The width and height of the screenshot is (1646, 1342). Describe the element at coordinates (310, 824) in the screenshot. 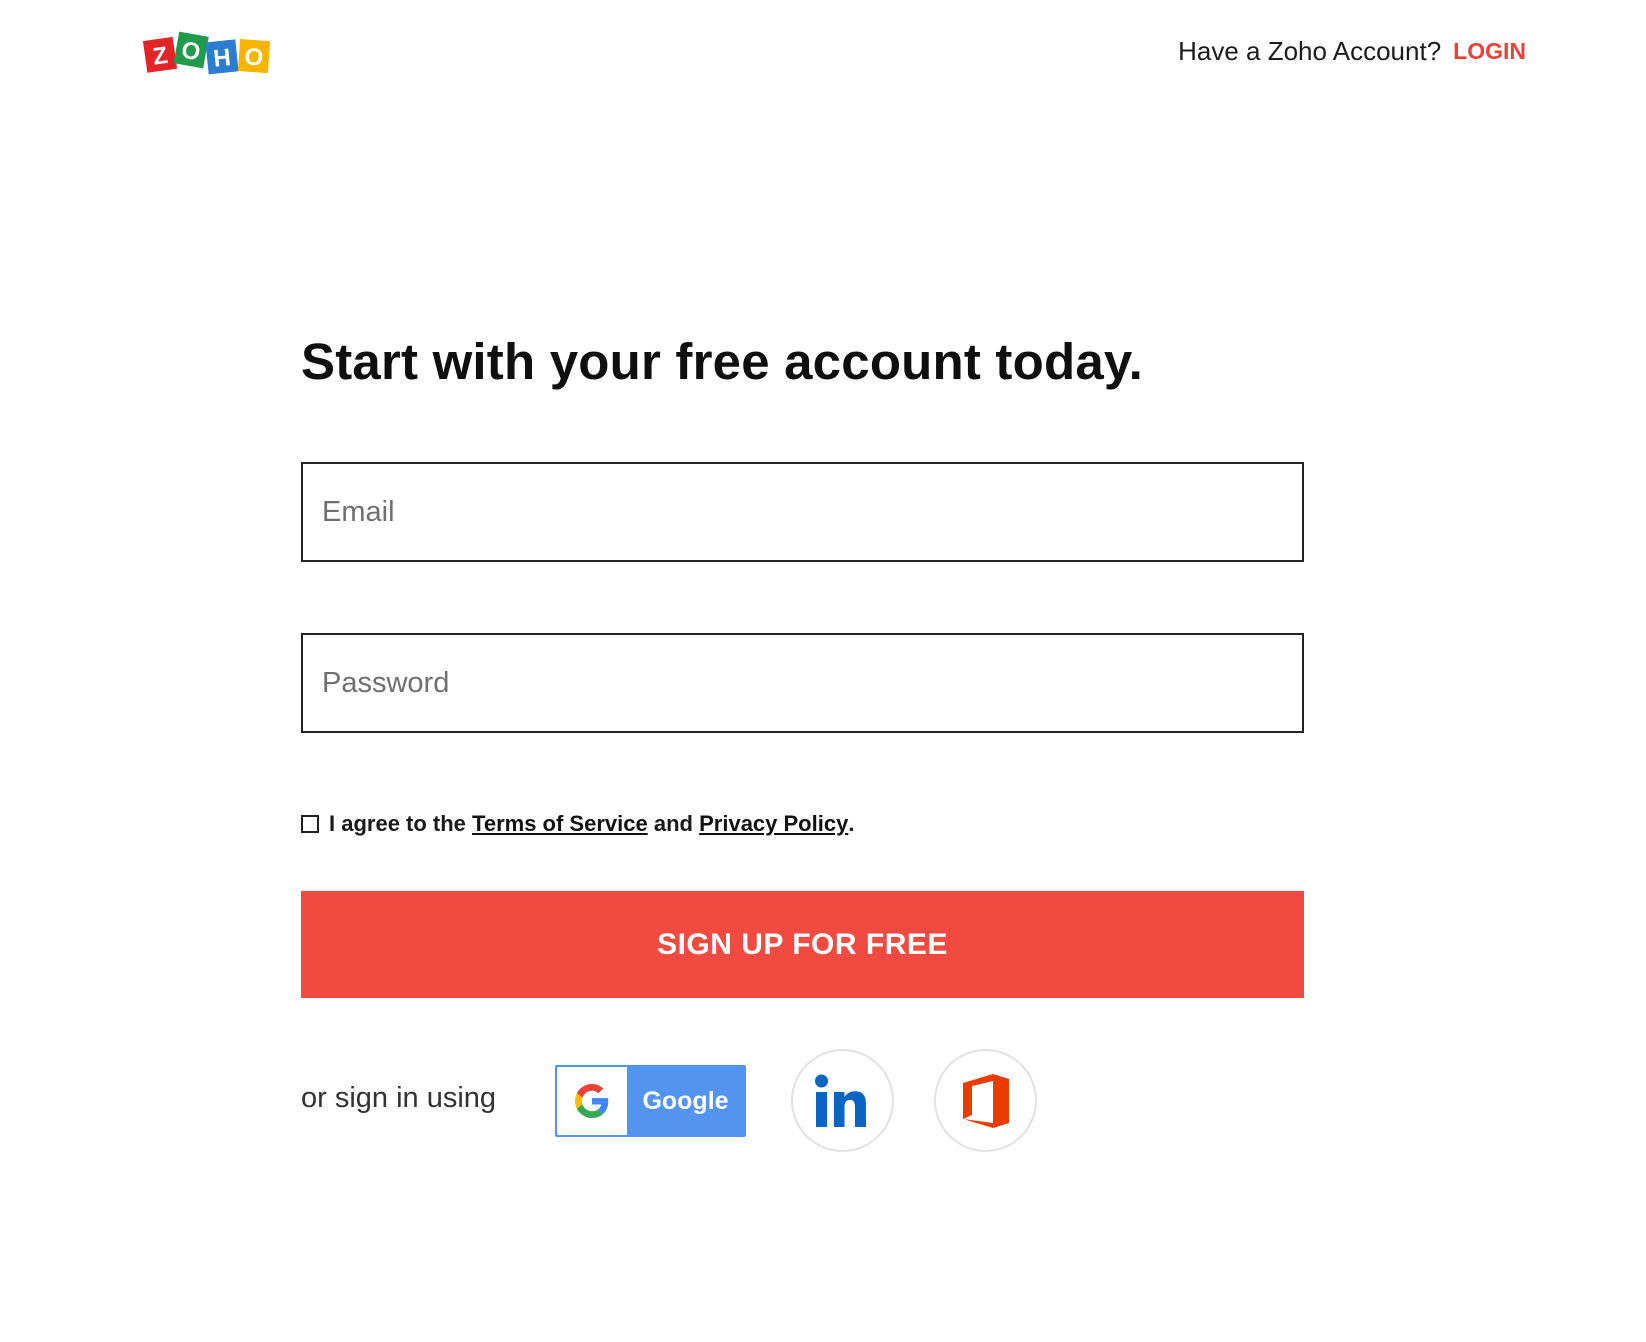

I see `terms-checkbox` at that location.